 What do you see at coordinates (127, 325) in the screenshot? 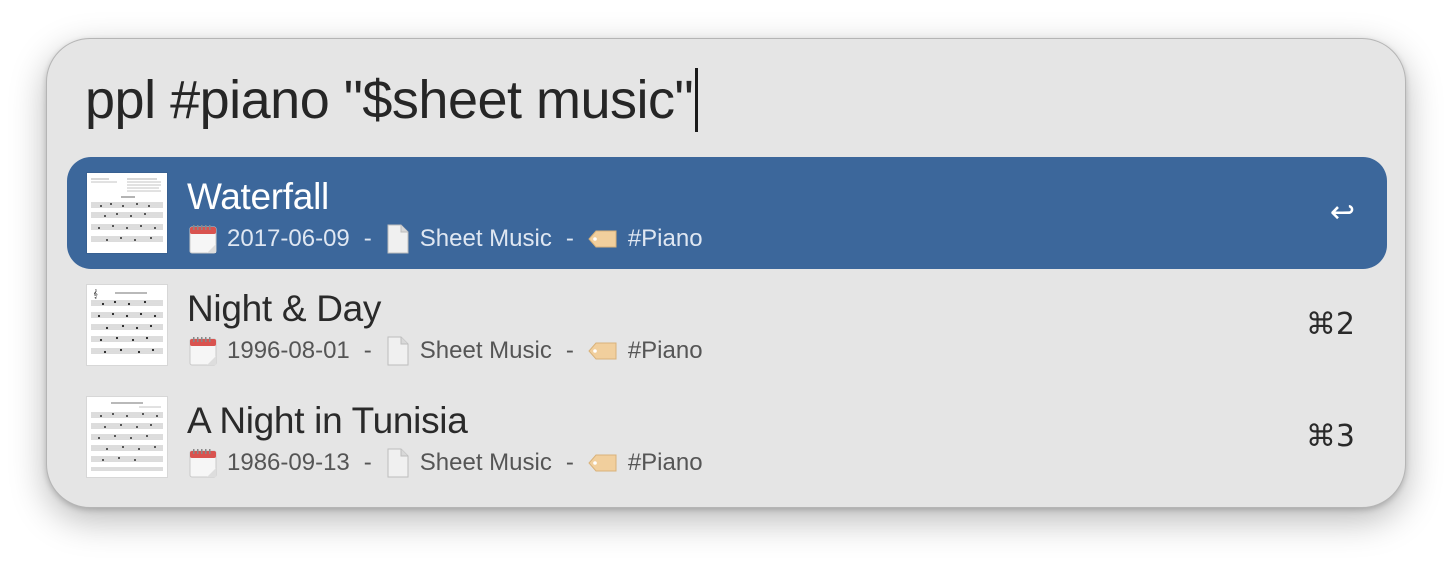
I see `sheet-music-thumbnail: 𝄞` at bounding box center [127, 325].